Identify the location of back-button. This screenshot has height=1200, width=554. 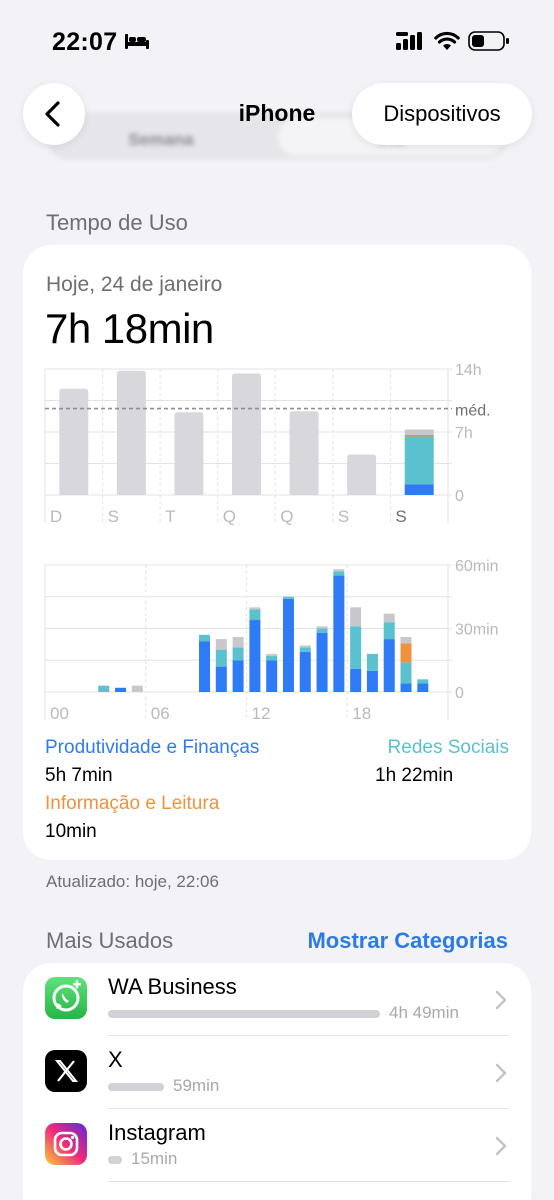
(54, 114).